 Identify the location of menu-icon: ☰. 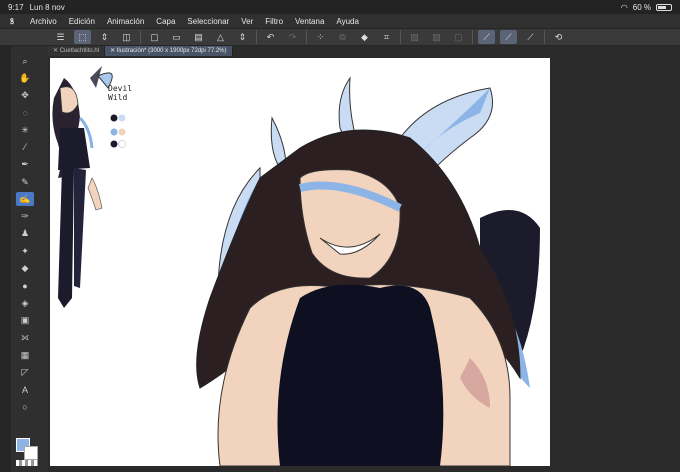
(60, 37).